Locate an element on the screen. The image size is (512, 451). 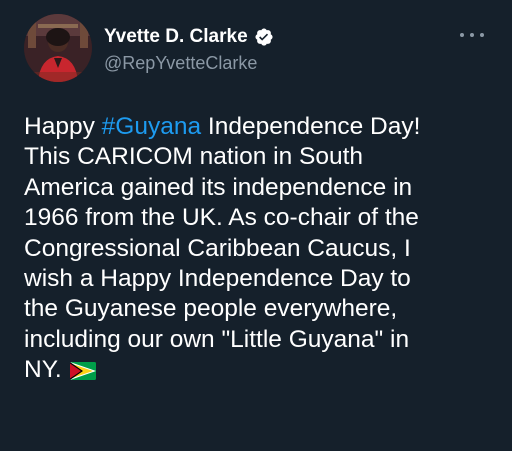
tweet-text-segment: NY. is located at coordinates (43, 370).